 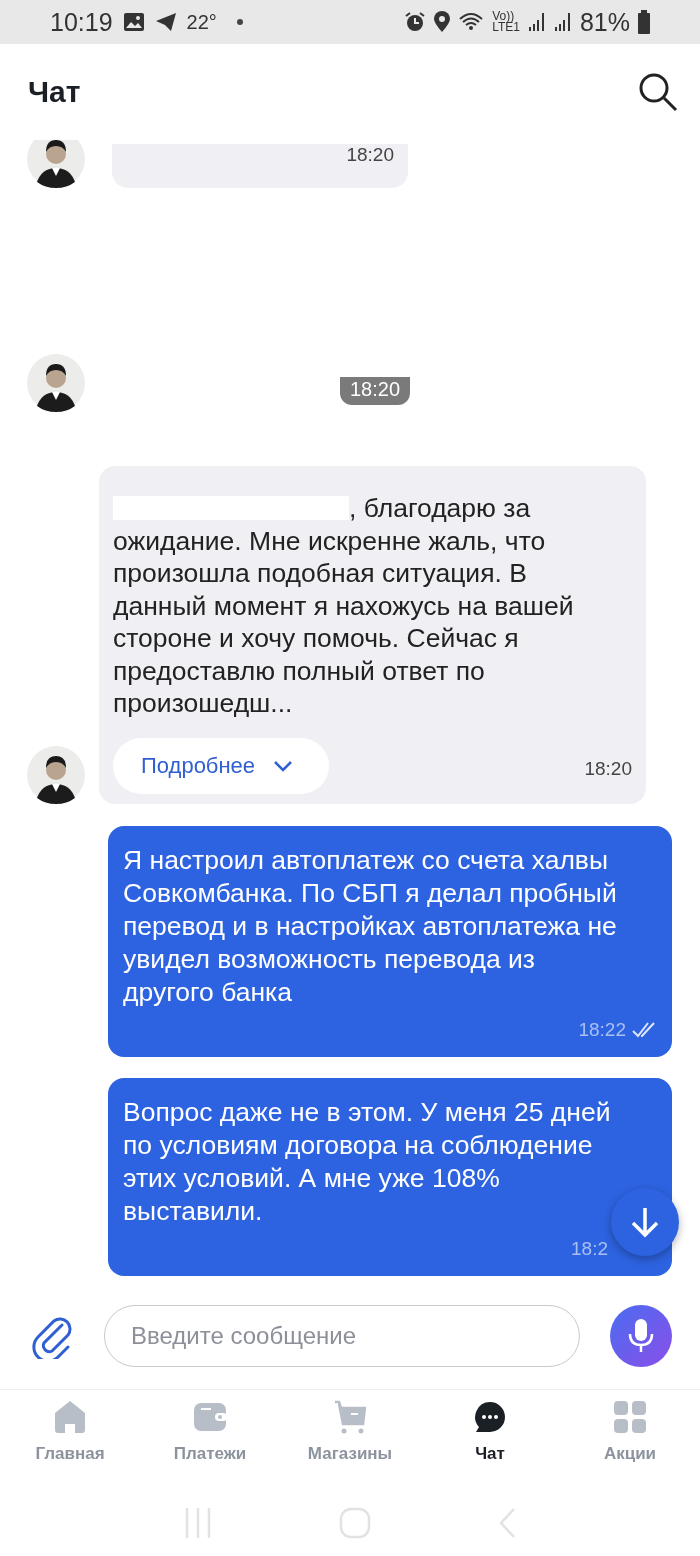 I want to click on battery-percent: 81%, so click(x=604, y=22).